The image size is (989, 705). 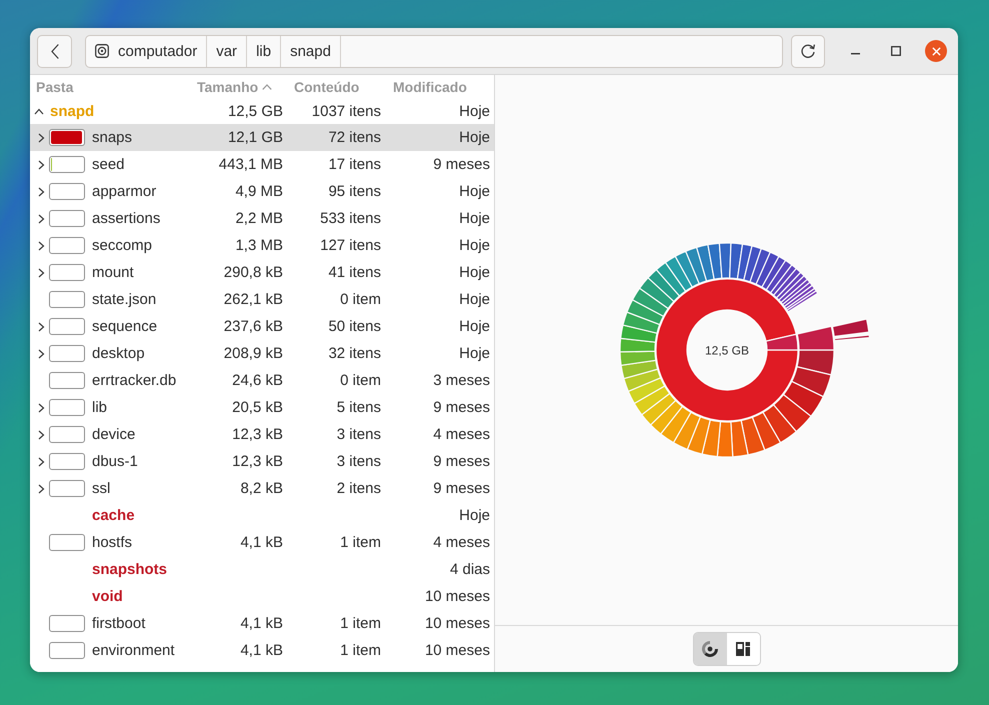 What do you see at coordinates (359, 488) in the screenshot?
I see `item-count: 2 itens` at bounding box center [359, 488].